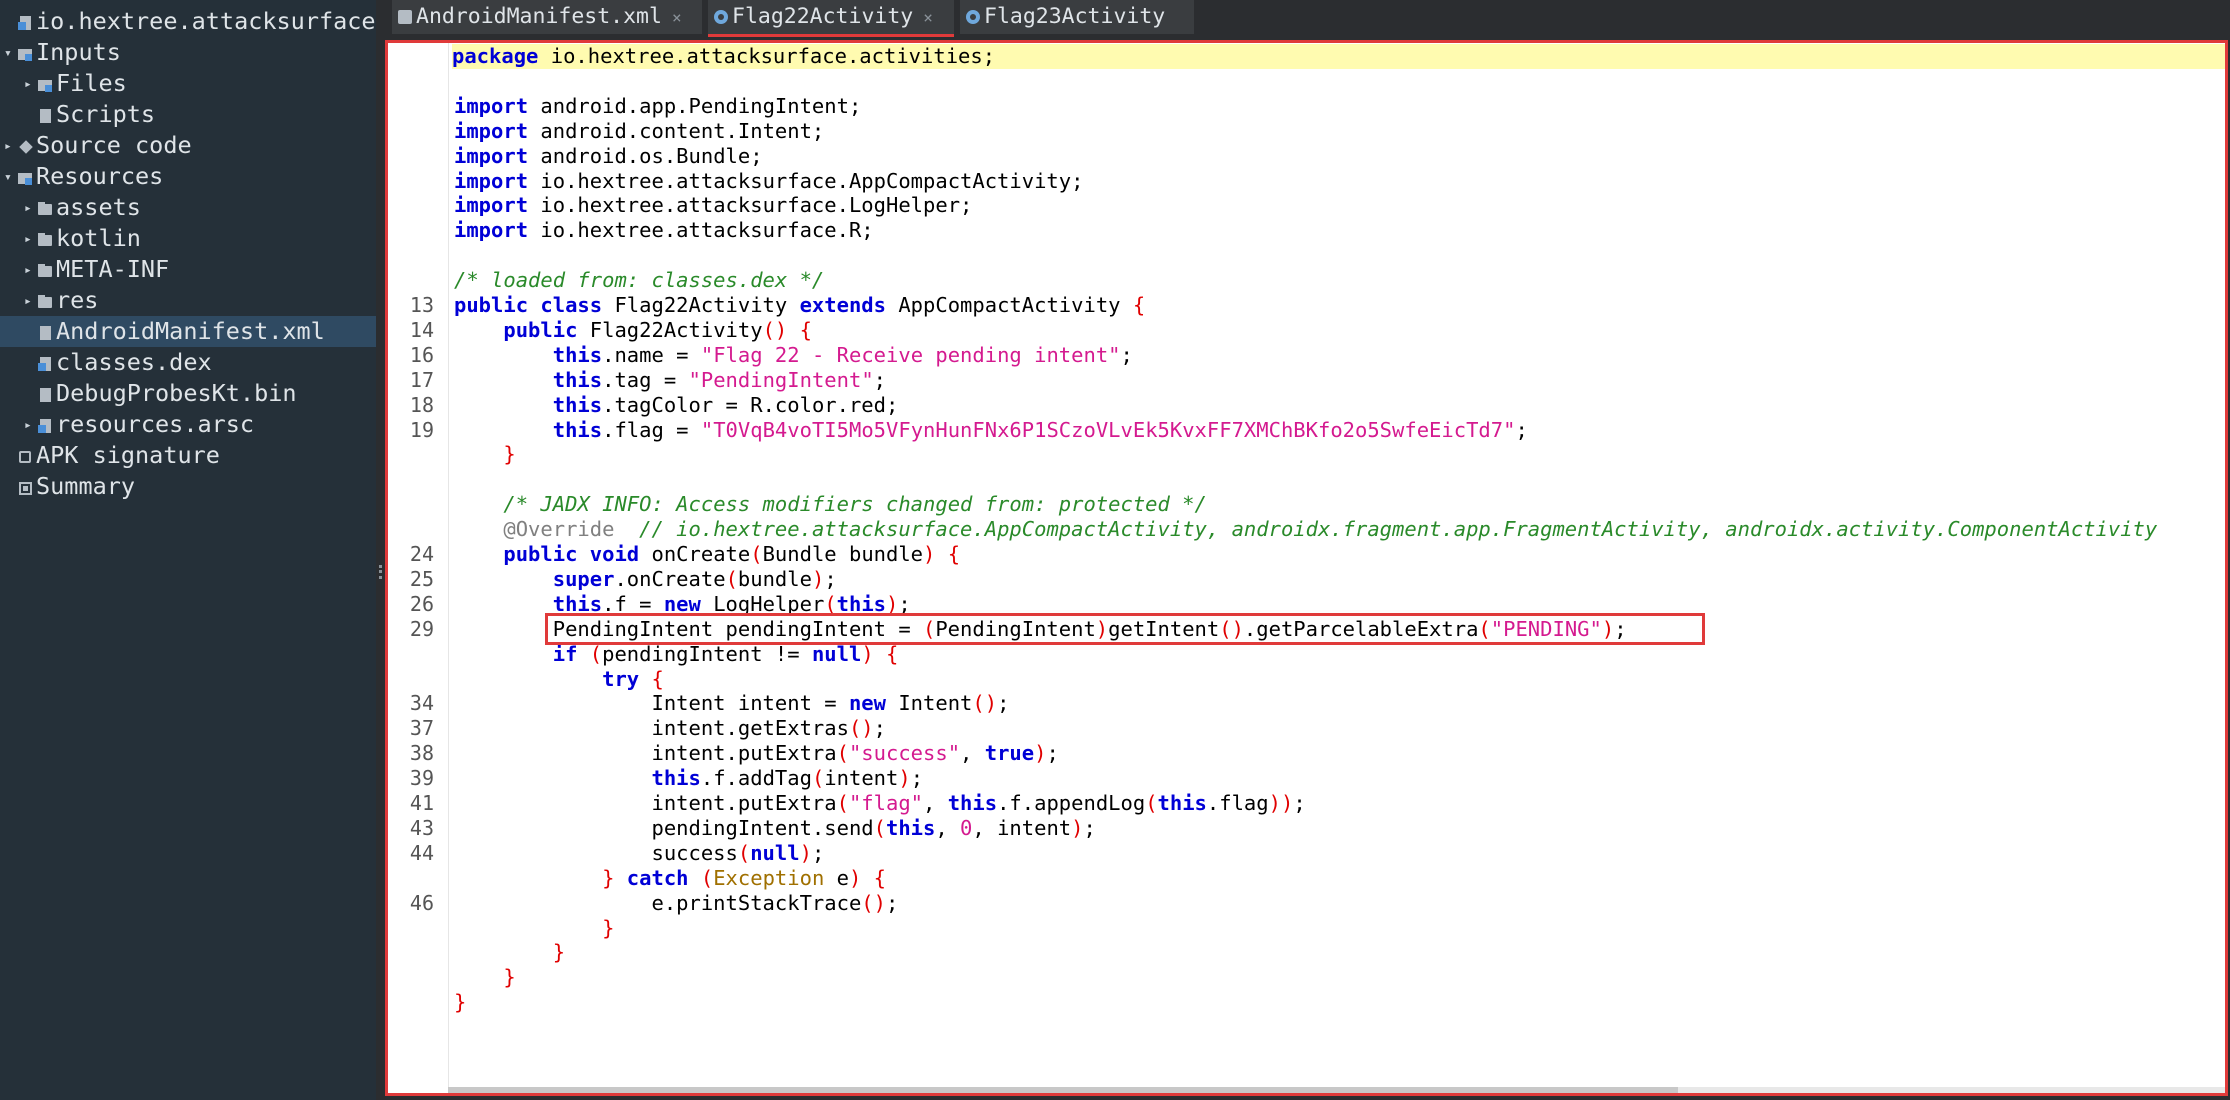  What do you see at coordinates (639, 280) in the screenshot?
I see `code-line: /* loaded from: classes.dex */` at bounding box center [639, 280].